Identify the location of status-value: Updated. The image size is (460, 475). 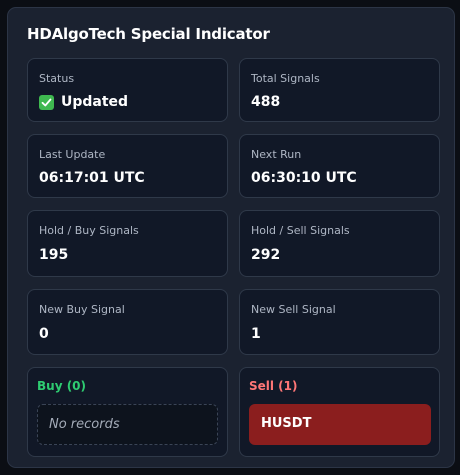
(83, 102).